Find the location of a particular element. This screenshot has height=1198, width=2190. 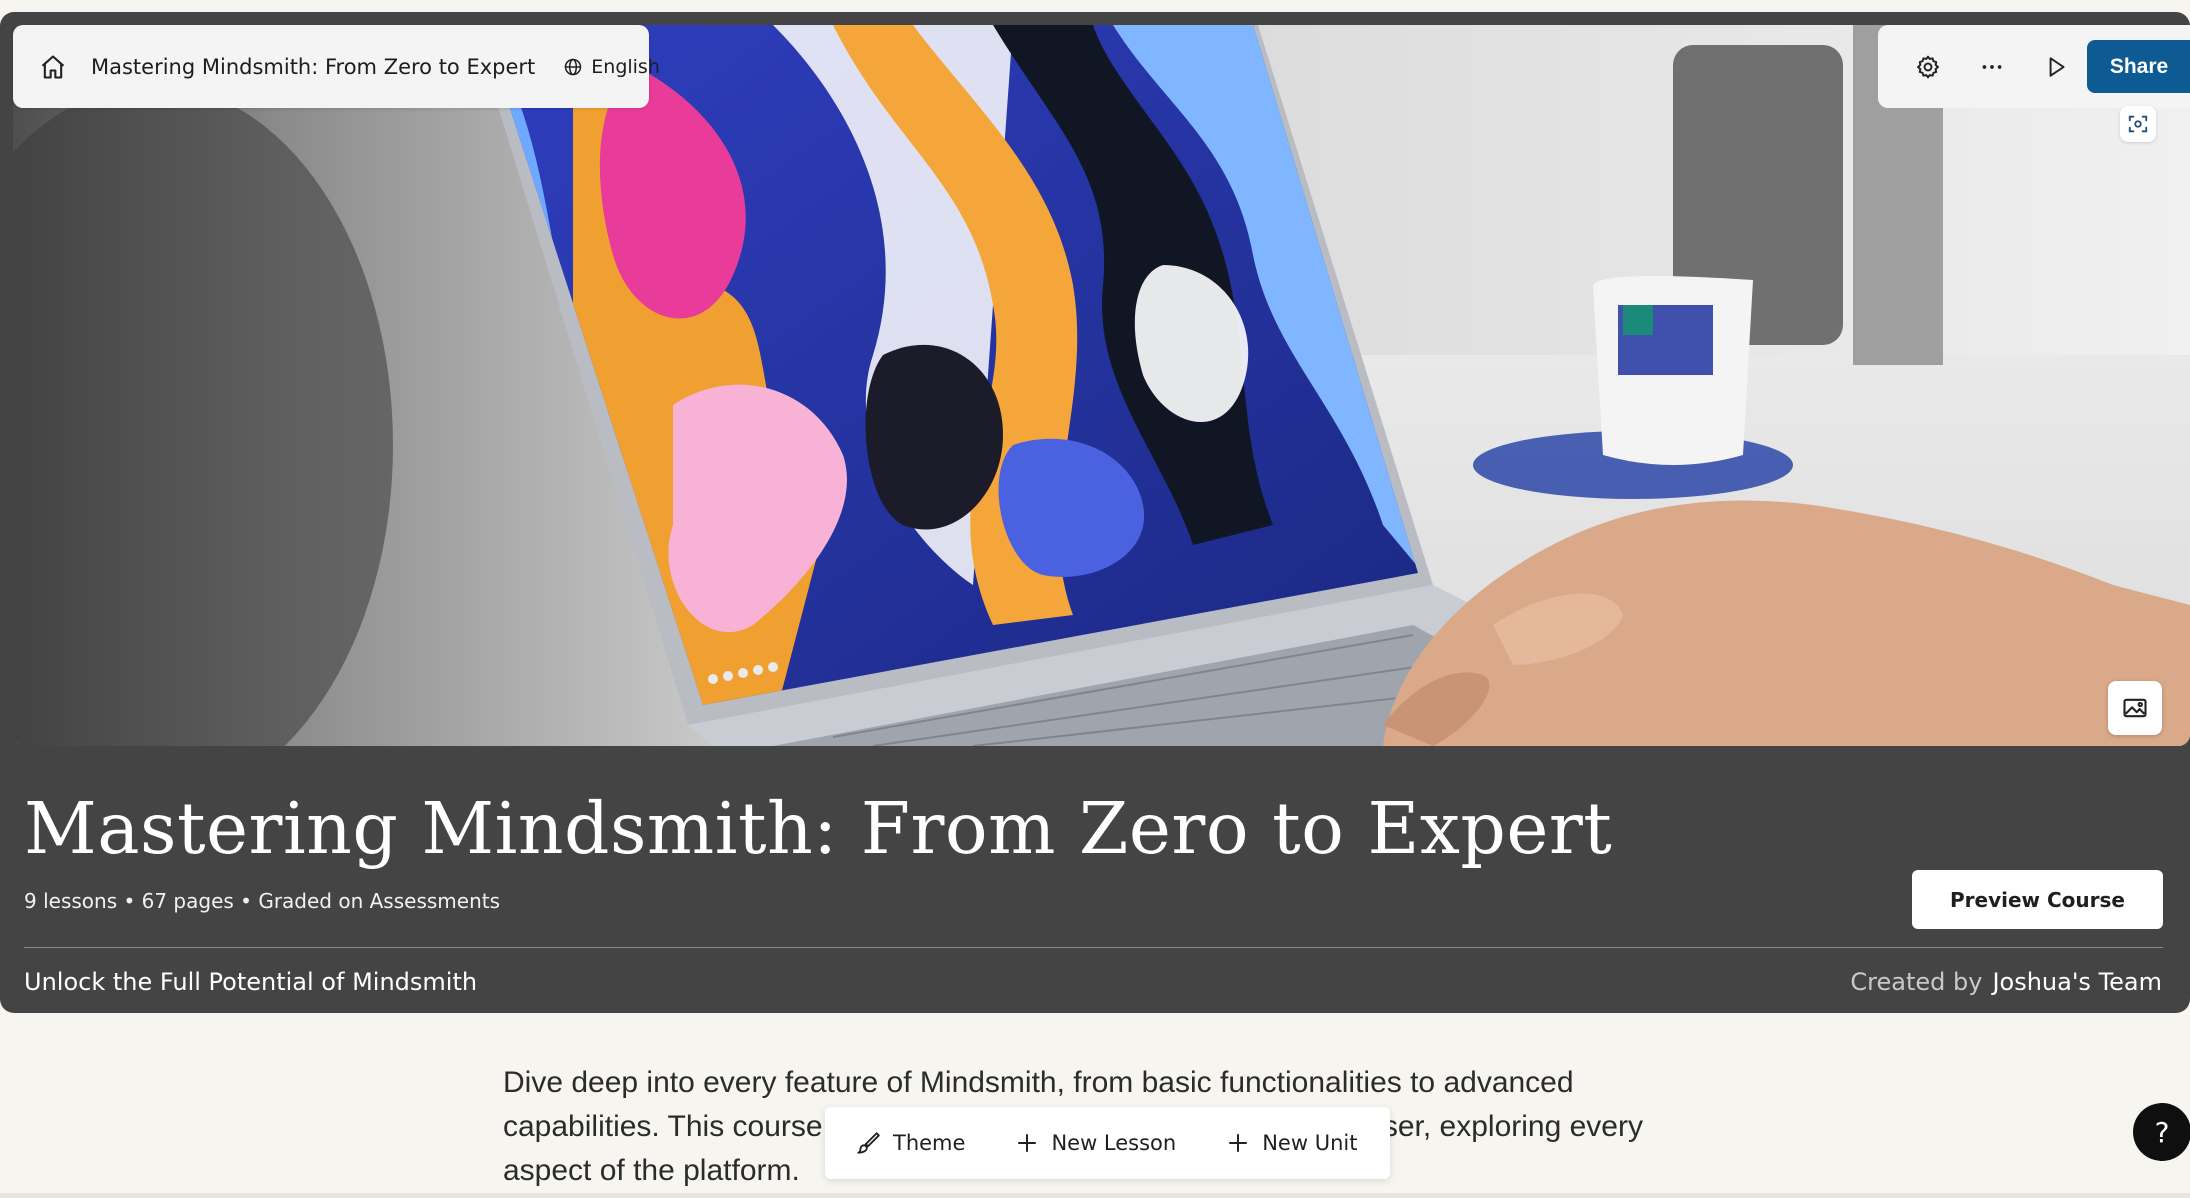

new-lesson-label: New Lesson is located at coordinates (1114, 1143).